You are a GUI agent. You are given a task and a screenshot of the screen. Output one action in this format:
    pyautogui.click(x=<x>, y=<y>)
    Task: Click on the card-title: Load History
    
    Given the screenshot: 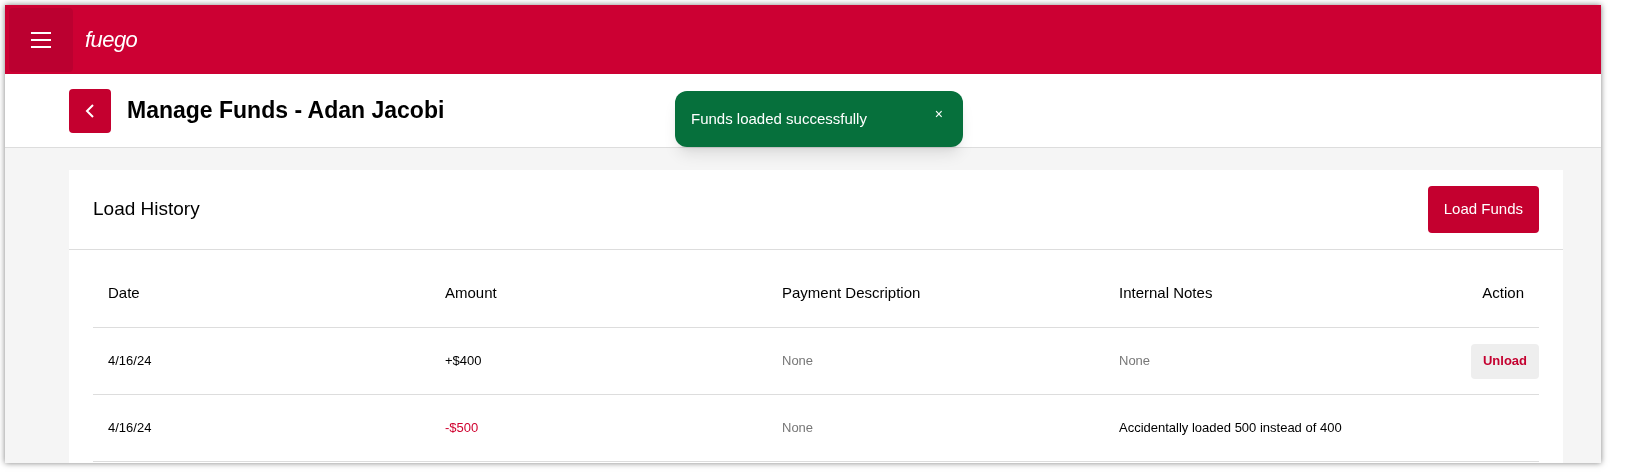 What is the action you would take?
    pyautogui.click(x=146, y=209)
    